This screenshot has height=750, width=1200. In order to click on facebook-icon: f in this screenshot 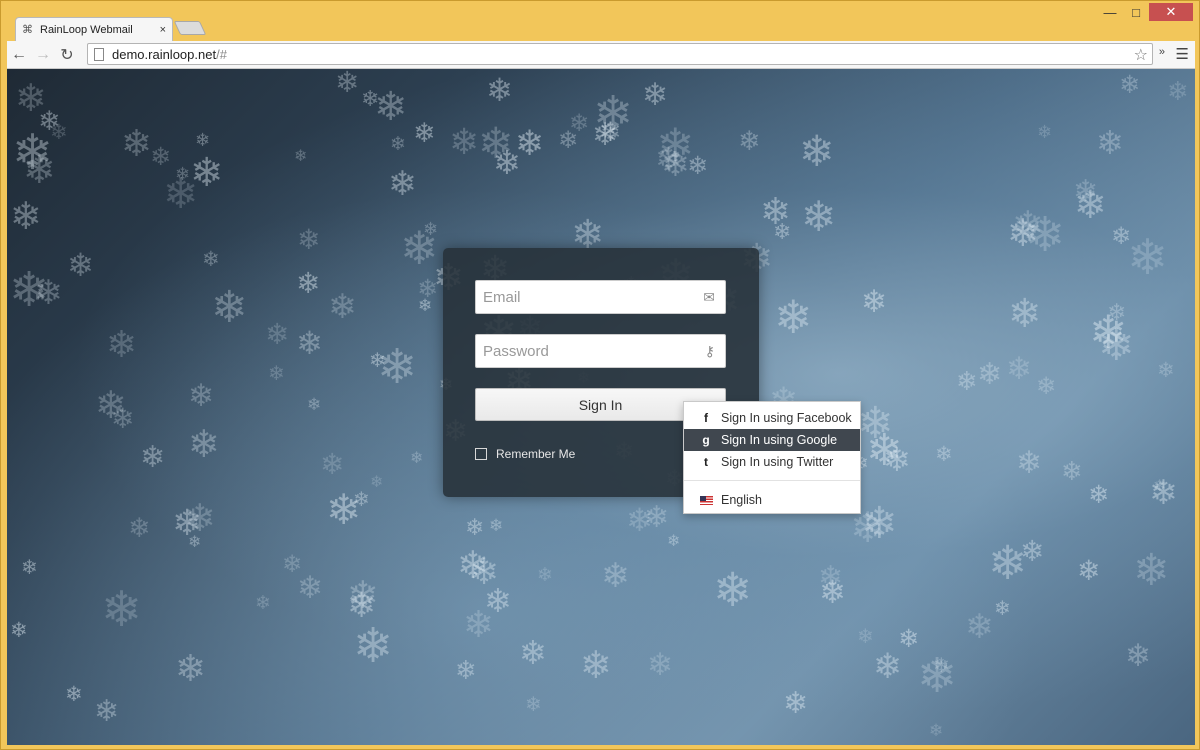, I will do `click(706, 418)`.